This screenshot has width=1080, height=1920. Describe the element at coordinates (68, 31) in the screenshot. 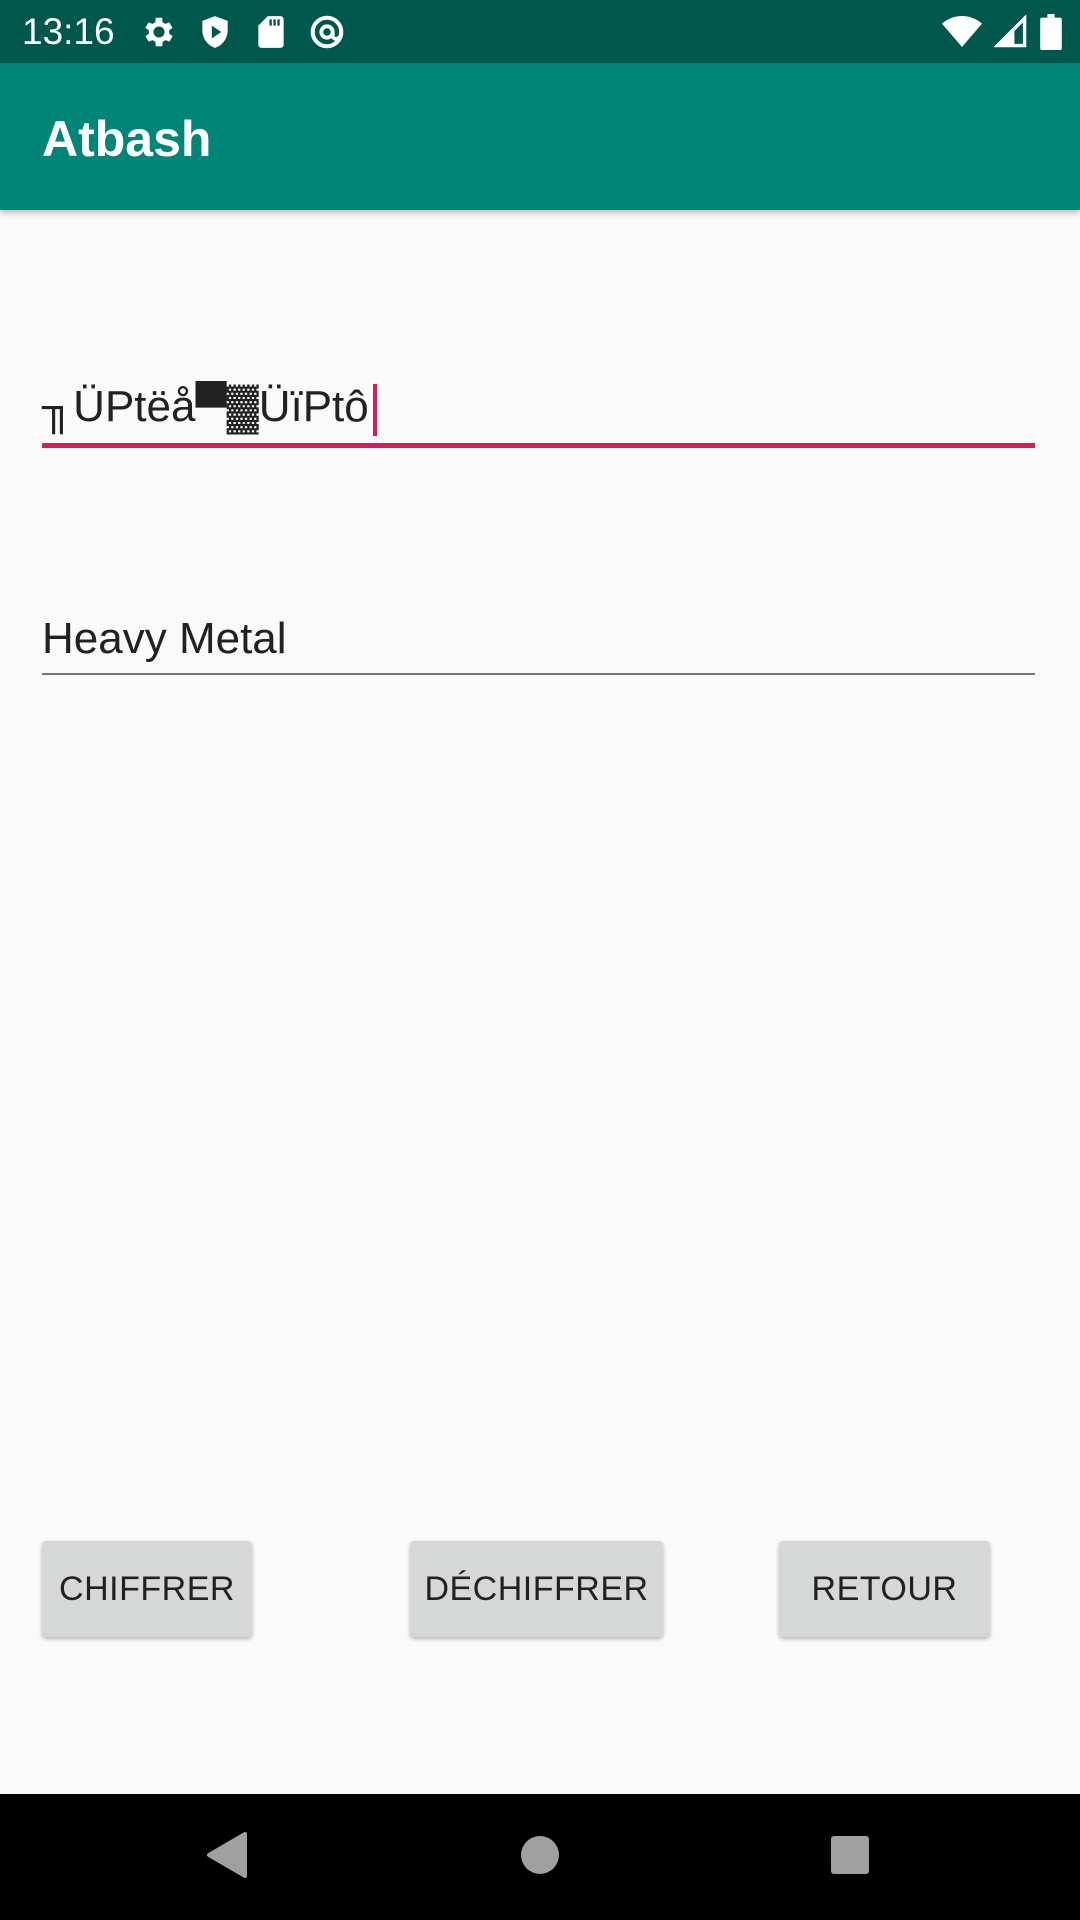

I see `status-time: 13:16` at that location.